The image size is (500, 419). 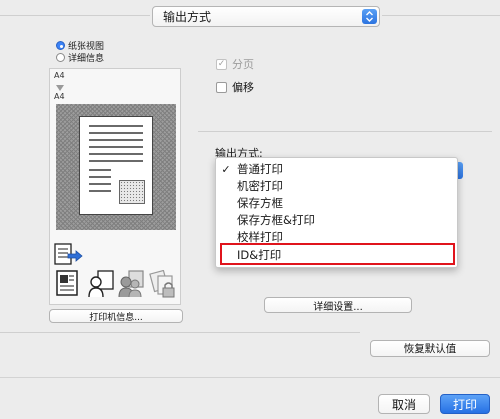 I want to click on cancel-button: 取消, so click(x=404, y=404).